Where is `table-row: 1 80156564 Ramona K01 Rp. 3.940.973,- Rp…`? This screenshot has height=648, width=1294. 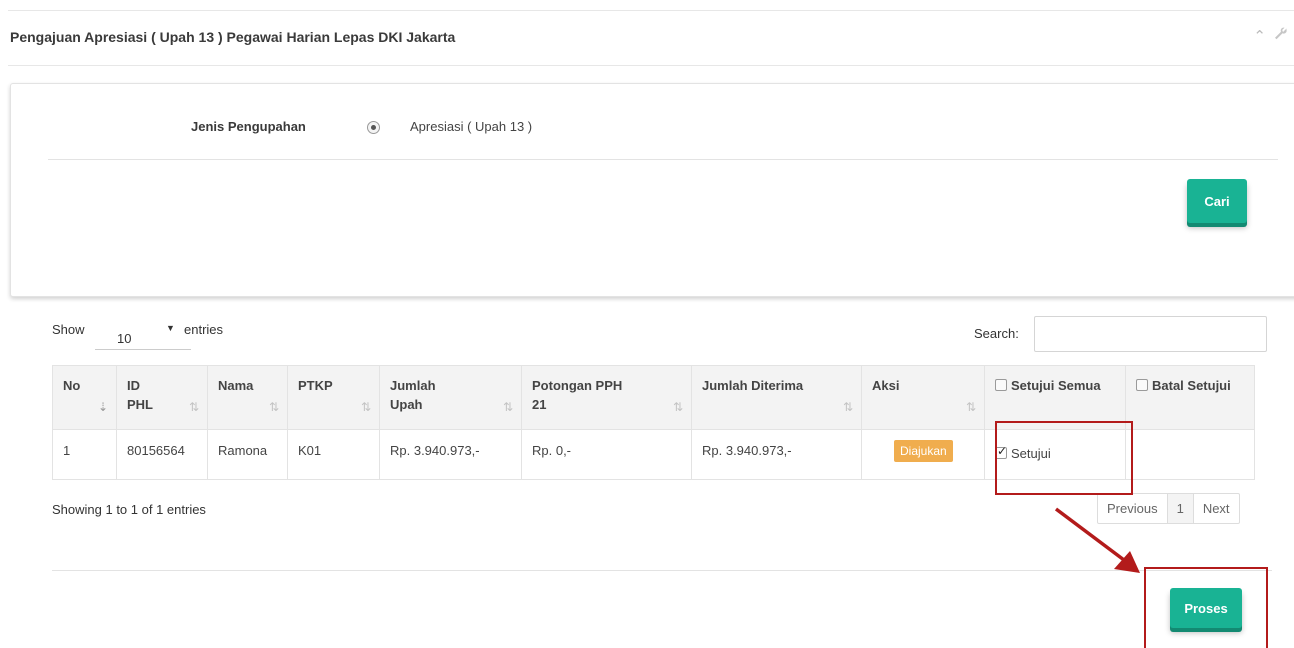
table-row: 1 80156564 Ramona K01 Rp. 3.940.973,- Rp… is located at coordinates (653, 454).